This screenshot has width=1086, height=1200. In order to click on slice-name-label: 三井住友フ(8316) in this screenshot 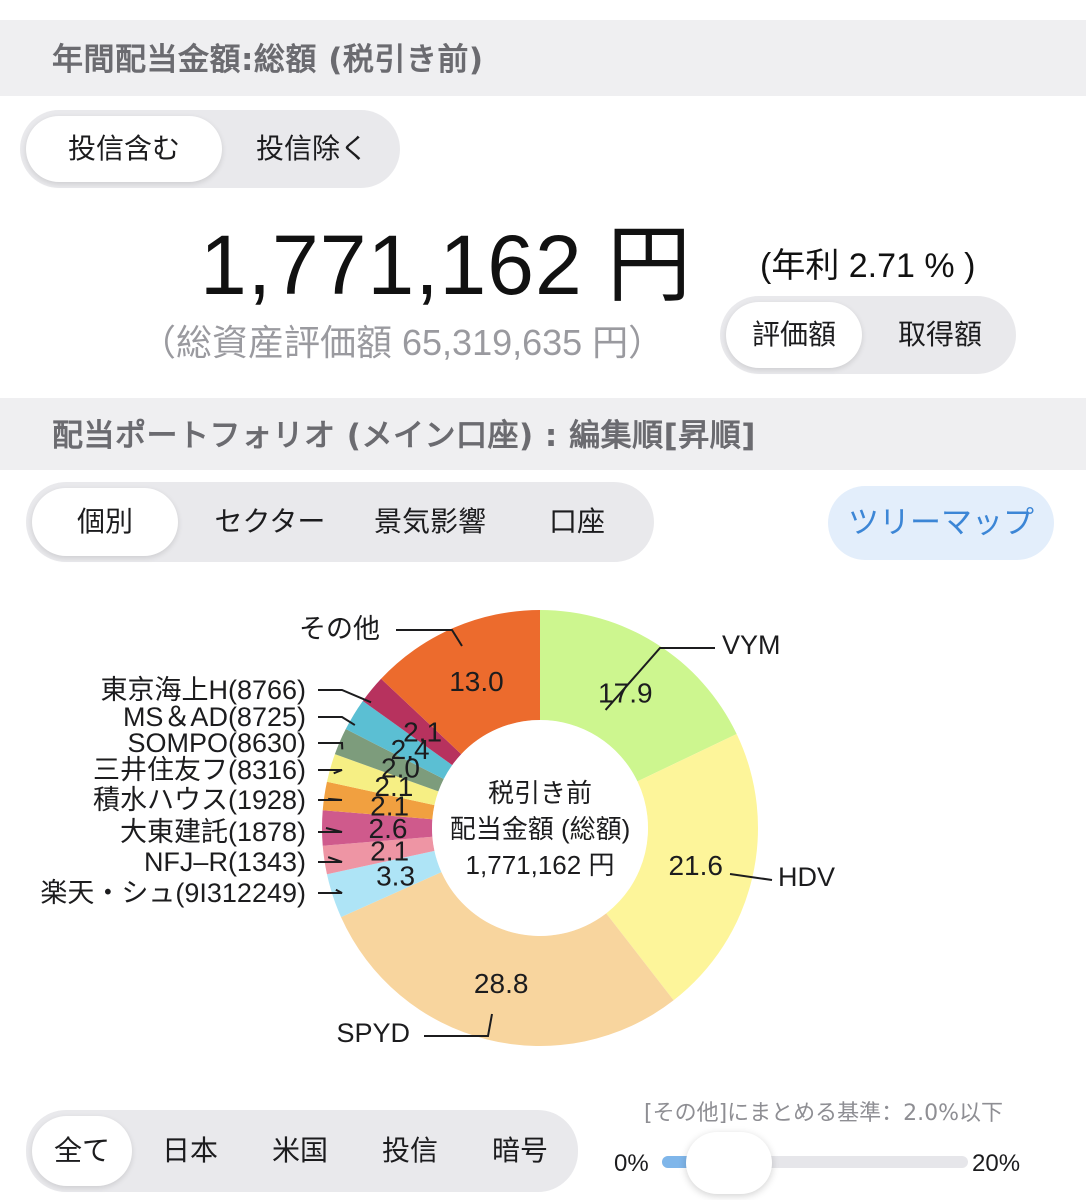, I will do `click(199, 770)`.